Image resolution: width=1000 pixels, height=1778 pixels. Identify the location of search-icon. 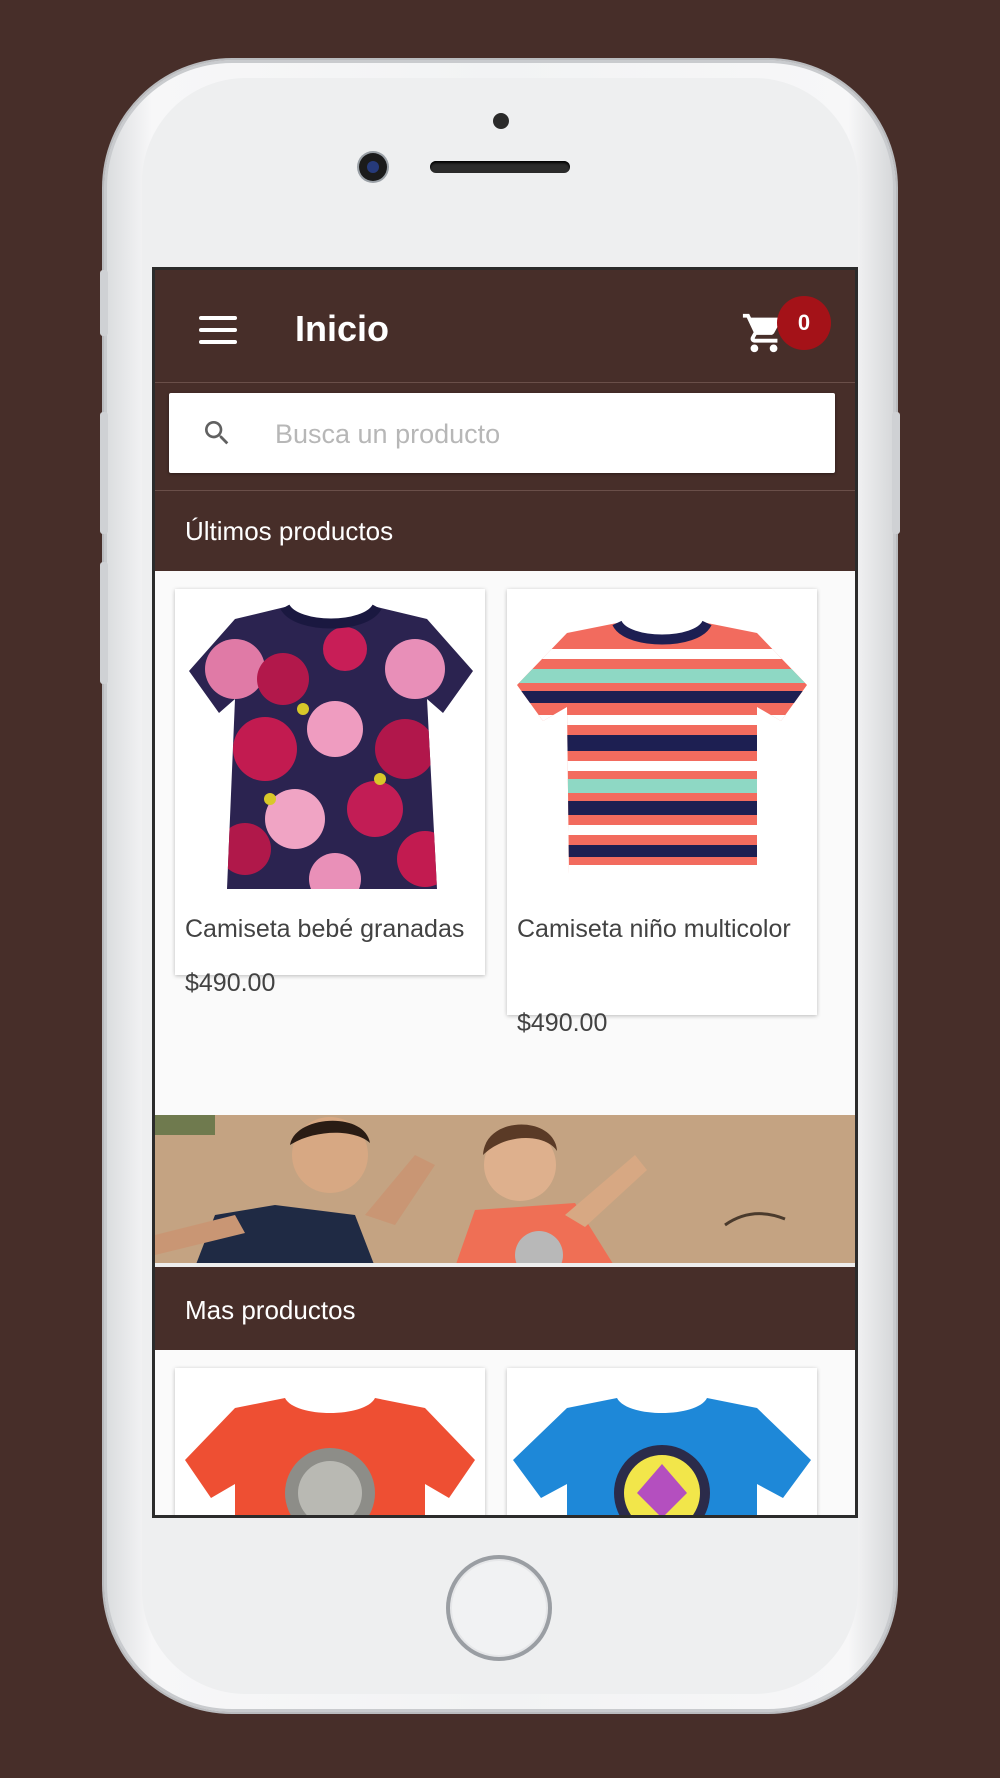
(217, 433).